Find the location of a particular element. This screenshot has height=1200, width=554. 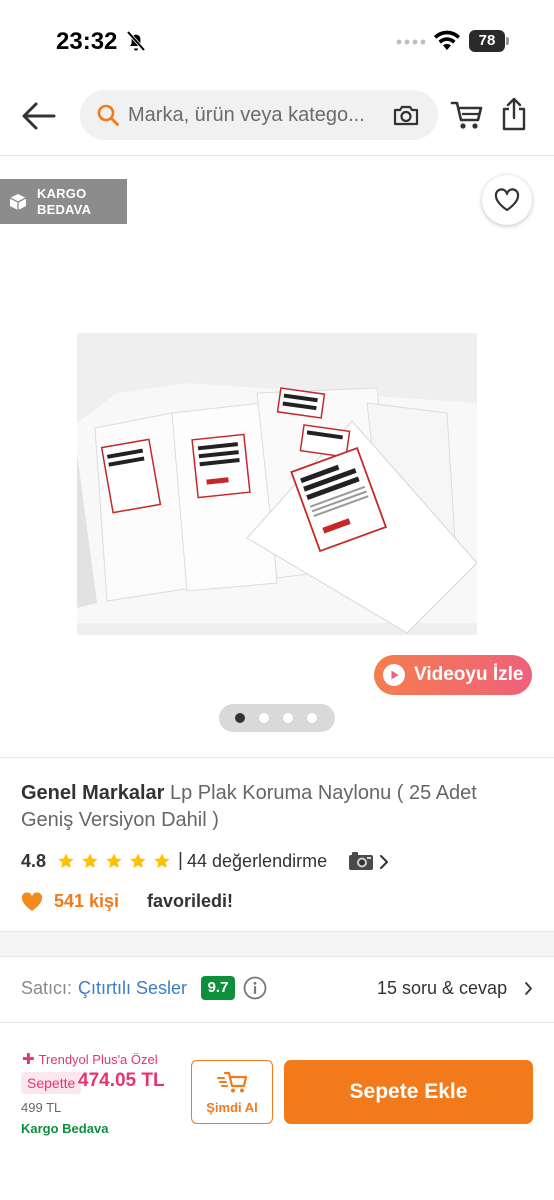

camera-emoji-icon is located at coordinates (361, 861).